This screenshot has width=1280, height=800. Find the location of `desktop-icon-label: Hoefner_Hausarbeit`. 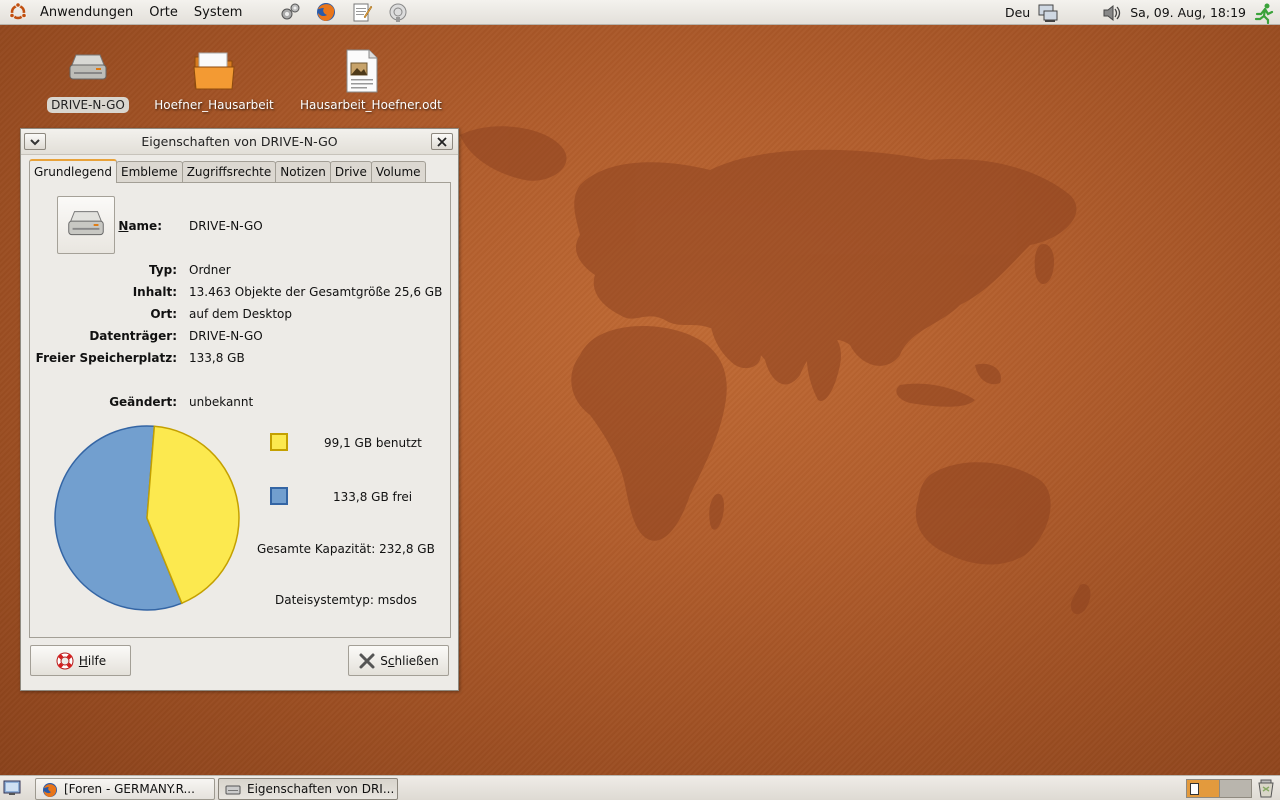

desktop-icon-label: Hoefner_Hausarbeit is located at coordinates (214, 105).